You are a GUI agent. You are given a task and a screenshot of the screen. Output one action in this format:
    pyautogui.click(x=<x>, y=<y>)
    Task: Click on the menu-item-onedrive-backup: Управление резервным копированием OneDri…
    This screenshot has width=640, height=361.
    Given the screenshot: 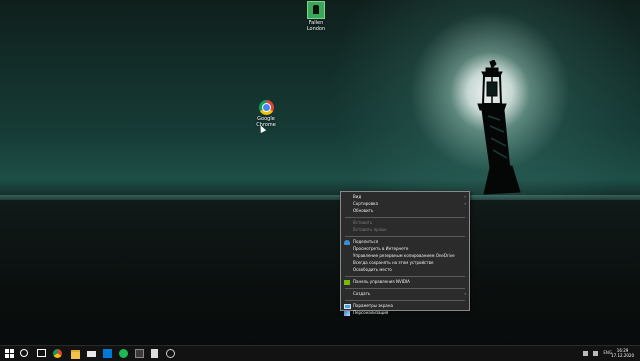 What is the action you would take?
    pyautogui.click(x=405, y=256)
    